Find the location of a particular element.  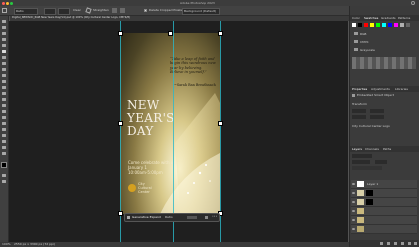

new-layer-icon is located at coordinates (409, 243).